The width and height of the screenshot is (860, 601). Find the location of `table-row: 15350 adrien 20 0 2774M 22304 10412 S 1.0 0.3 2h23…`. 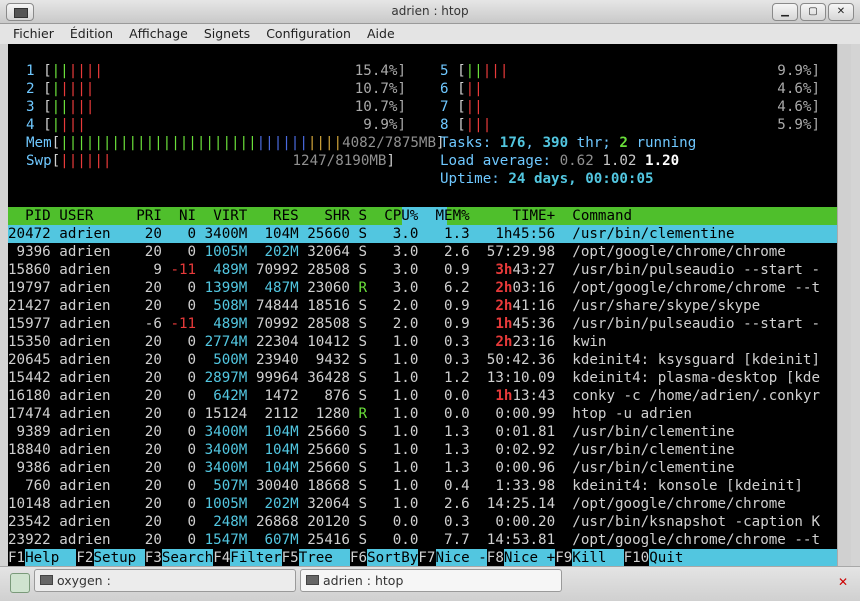

table-row: 15350 adrien 20 0 2774M 22304 10412 S 1.0 0.3 2h23… is located at coordinates (422, 342).